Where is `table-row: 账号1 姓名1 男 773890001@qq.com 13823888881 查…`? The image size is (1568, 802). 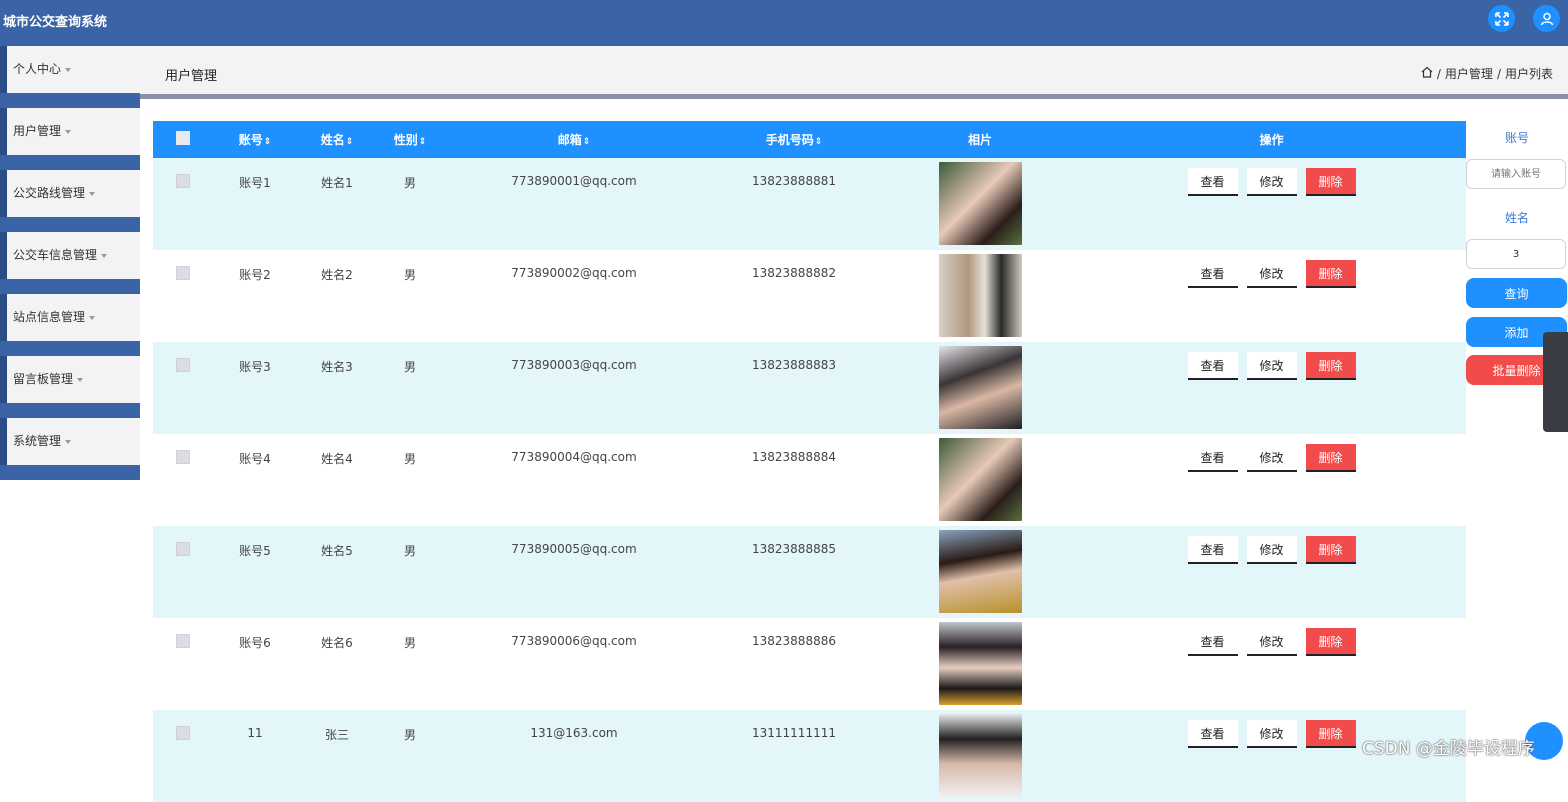
table-row: 账号1 姓名1 男 773890001@qq.com 13823888881 查… is located at coordinates (809, 204).